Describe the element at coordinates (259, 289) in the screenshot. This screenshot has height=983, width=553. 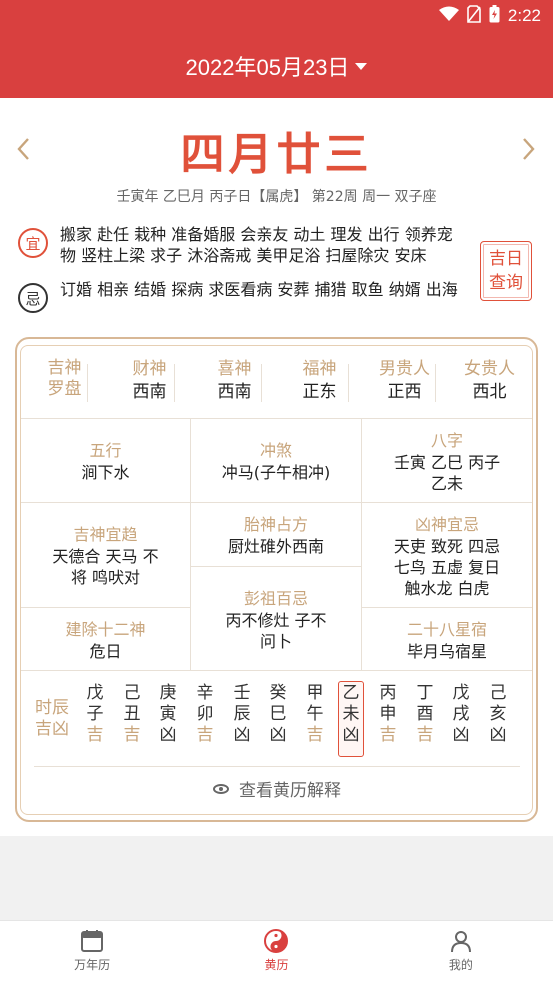
I see `ji-text: 订婚 相亲 结婚 探病 求医看病 安葬 捕猎 取鱼 纳婿 出海` at that location.